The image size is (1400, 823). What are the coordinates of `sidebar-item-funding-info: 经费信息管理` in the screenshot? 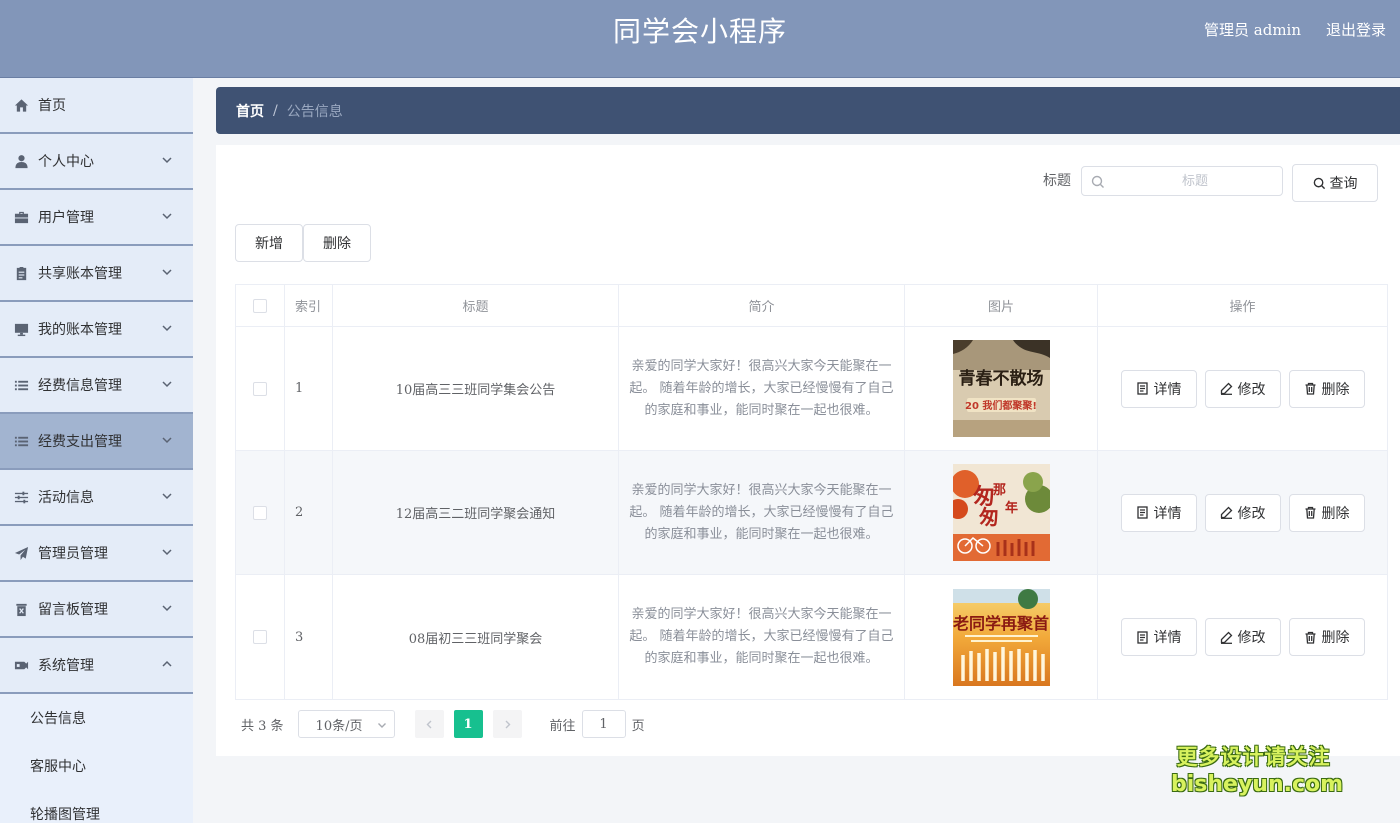 It's located at (96, 386).